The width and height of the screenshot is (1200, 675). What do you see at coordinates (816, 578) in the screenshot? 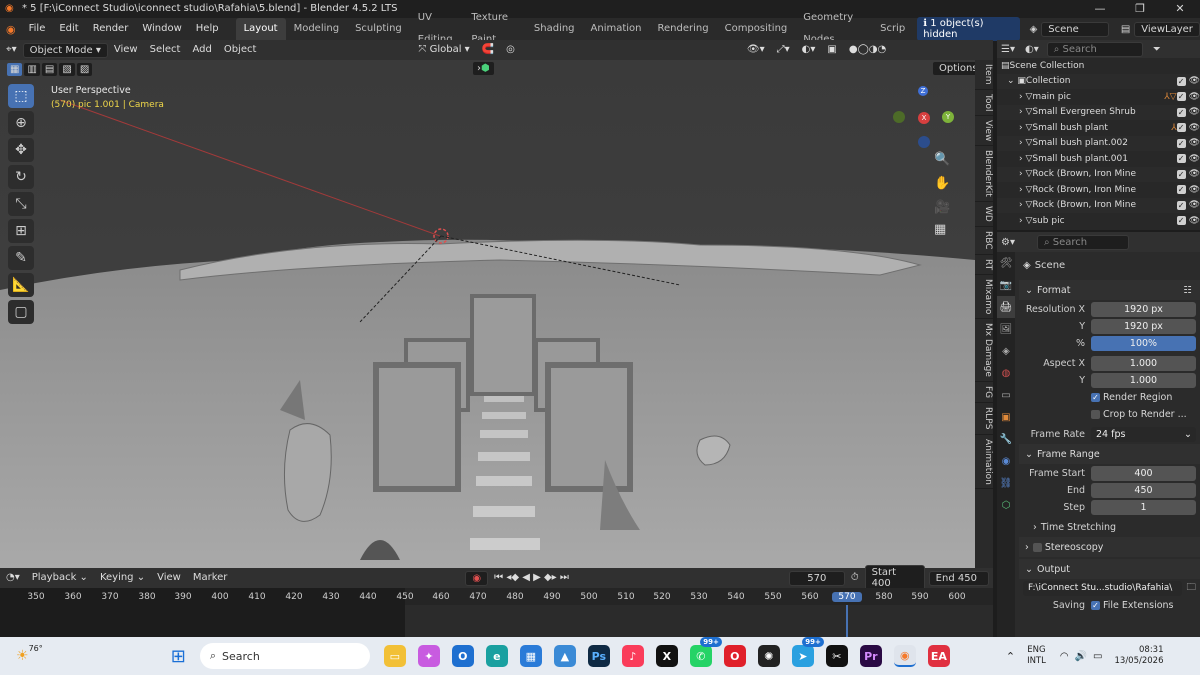
I see `current-frame-field: 570` at bounding box center [816, 578].